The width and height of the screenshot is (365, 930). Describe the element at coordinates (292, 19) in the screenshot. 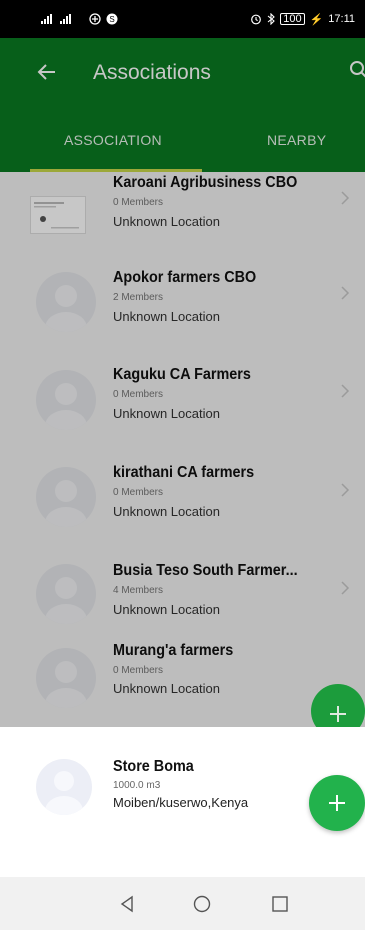

I see `battery-level: 100` at that location.